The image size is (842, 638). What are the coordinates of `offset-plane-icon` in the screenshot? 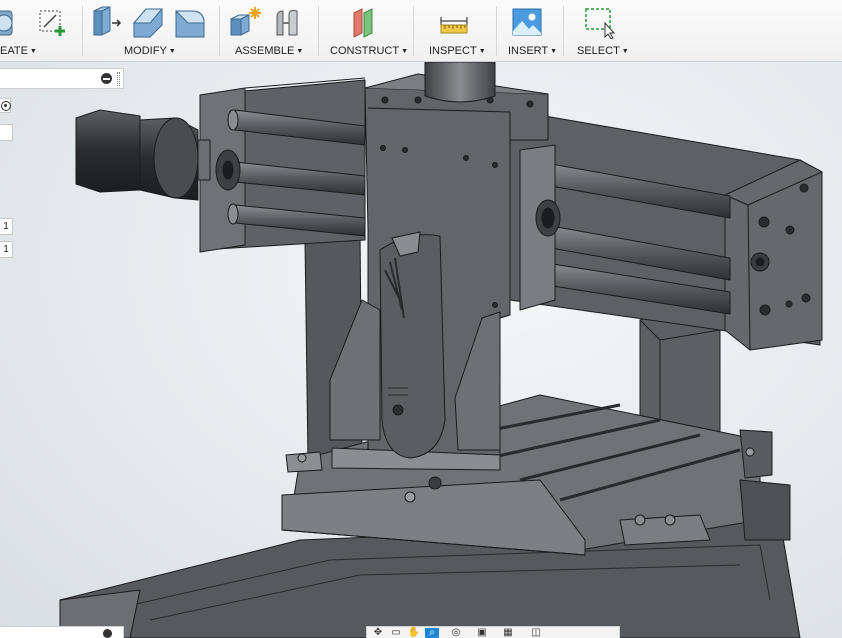 It's located at (363, 23).